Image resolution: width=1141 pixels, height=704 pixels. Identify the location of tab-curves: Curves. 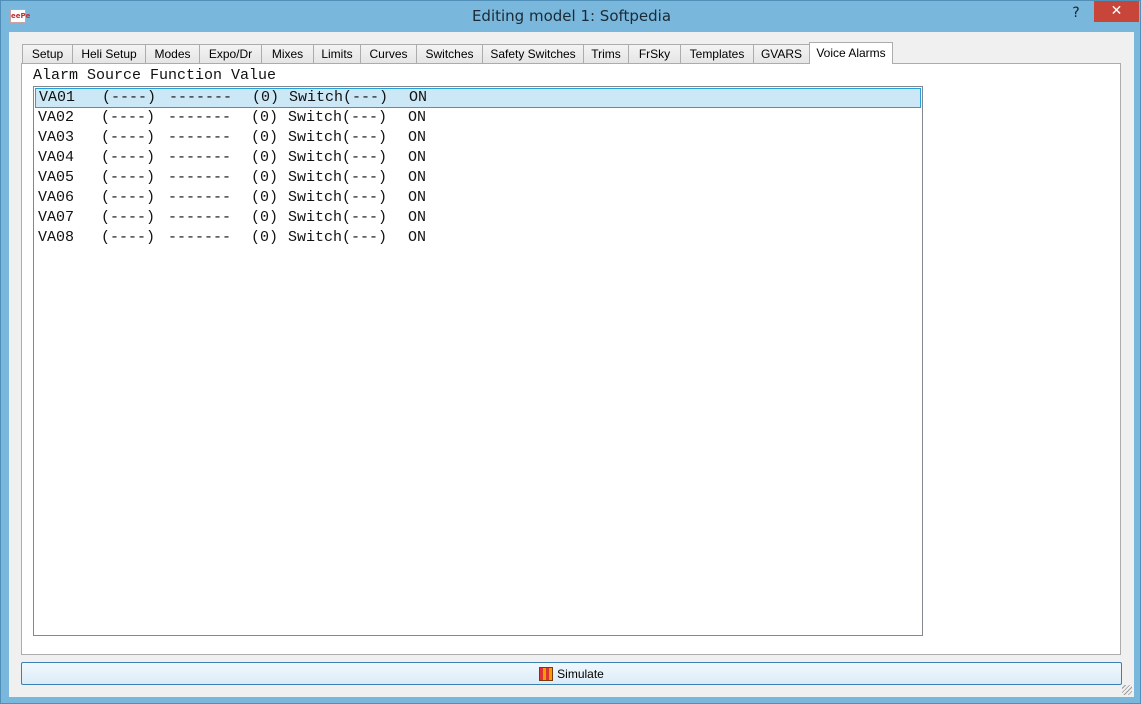
(388, 54).